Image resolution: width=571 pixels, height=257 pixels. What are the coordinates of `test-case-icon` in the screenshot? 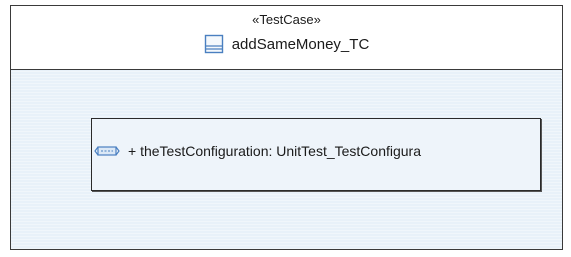 It's located at (214, 44).